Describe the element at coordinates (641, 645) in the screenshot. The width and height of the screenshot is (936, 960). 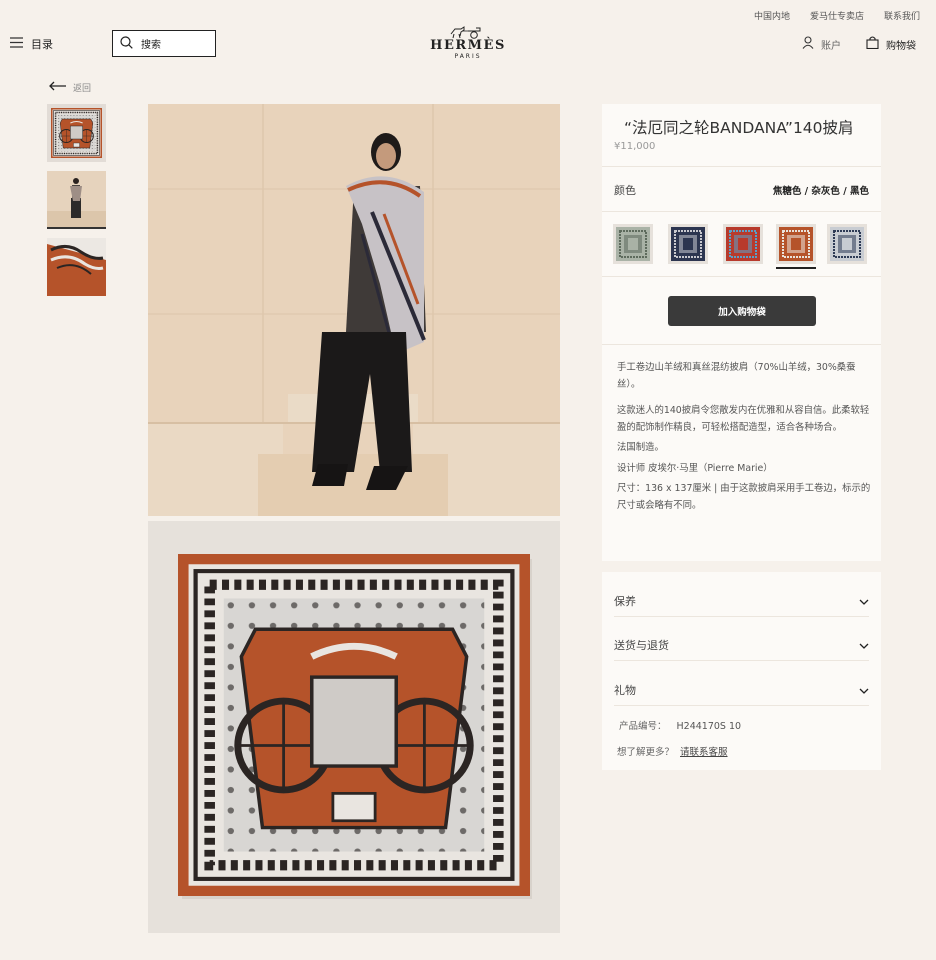
I see `accordion-label: 送货与退货` at that location.